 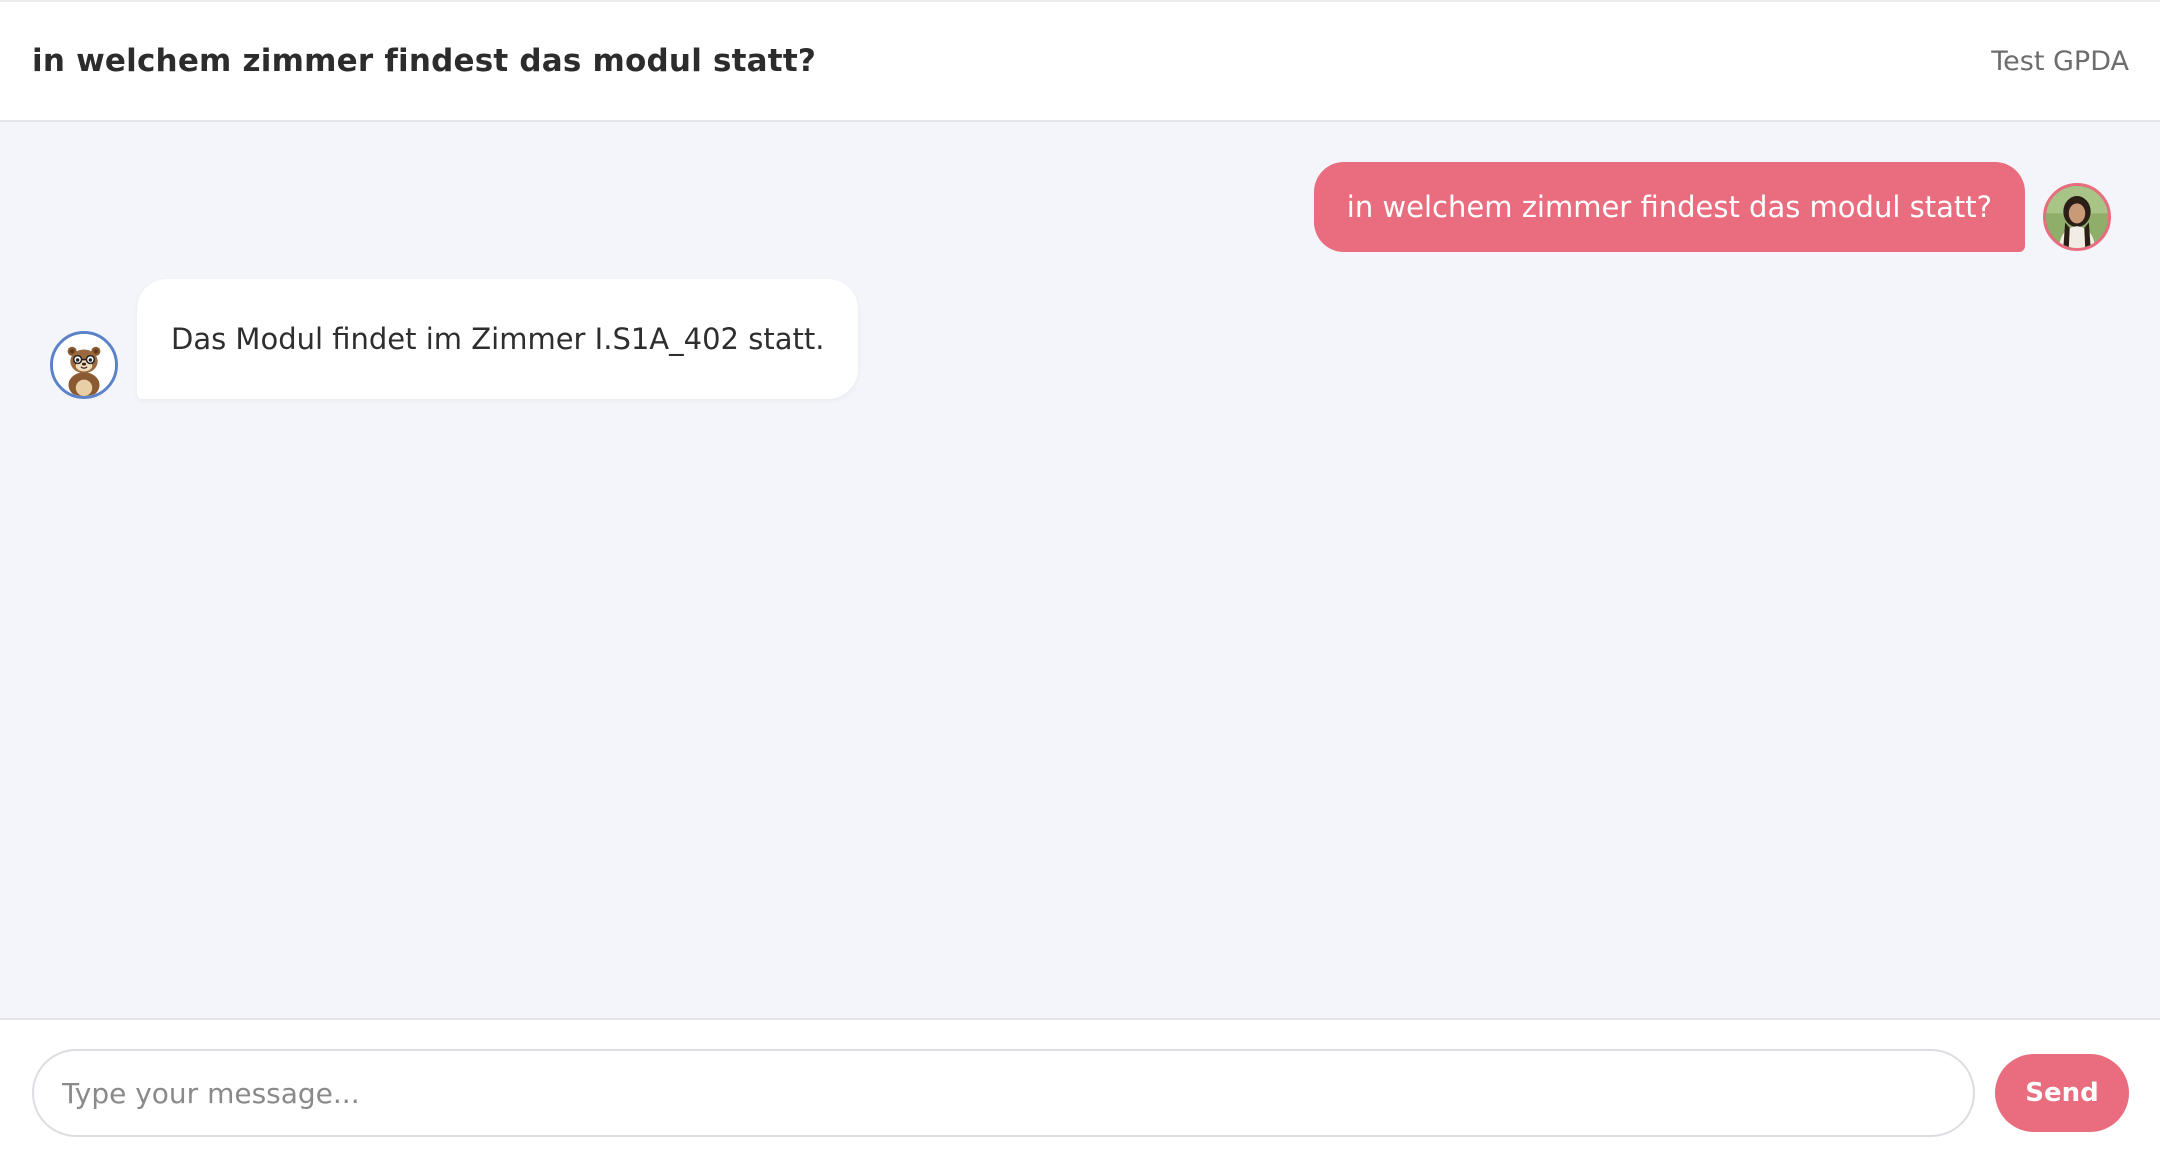 I want to click on message-input, so click(x=1003, y=1093).